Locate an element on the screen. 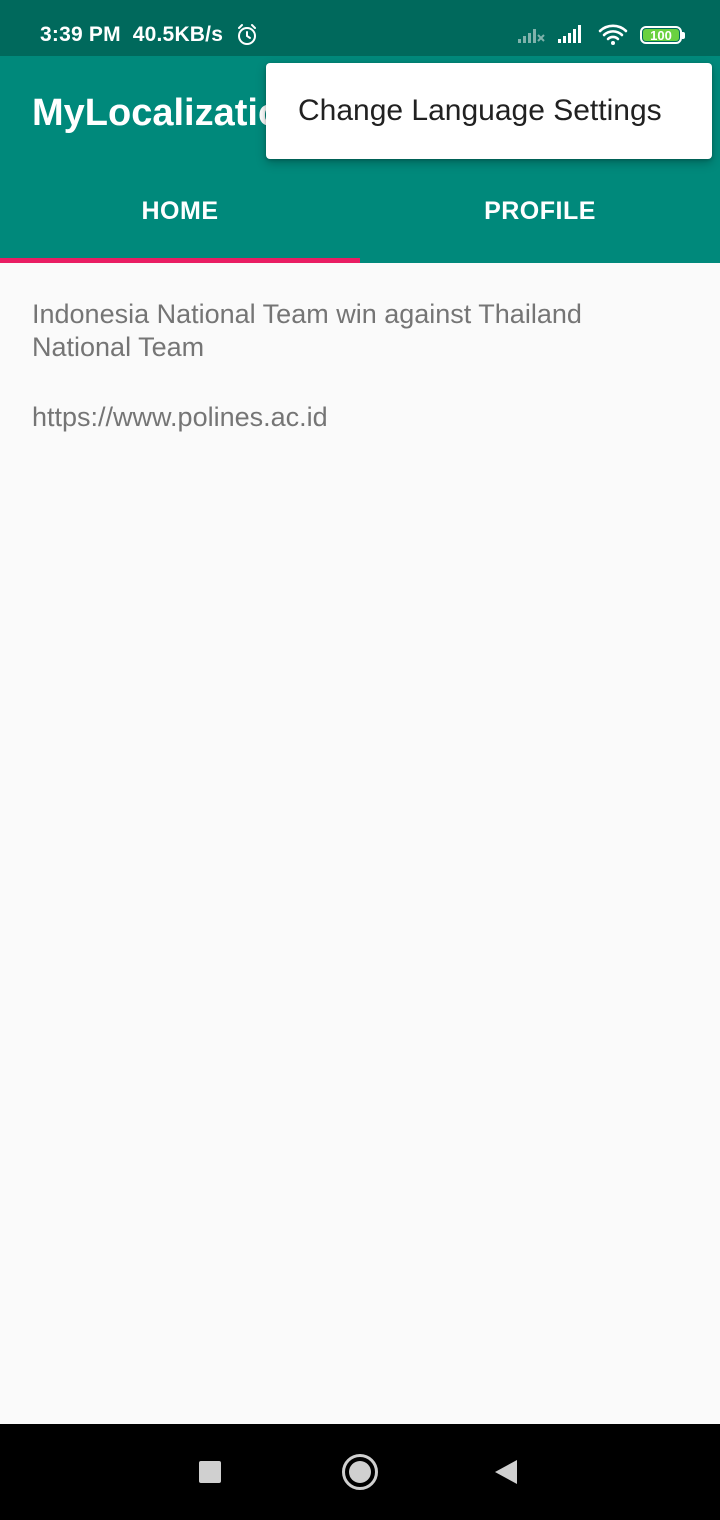 The height and width of the screenshot is (1520, 720). news-link: https://www.polines.ac.id is located at coordinates (352, 417).